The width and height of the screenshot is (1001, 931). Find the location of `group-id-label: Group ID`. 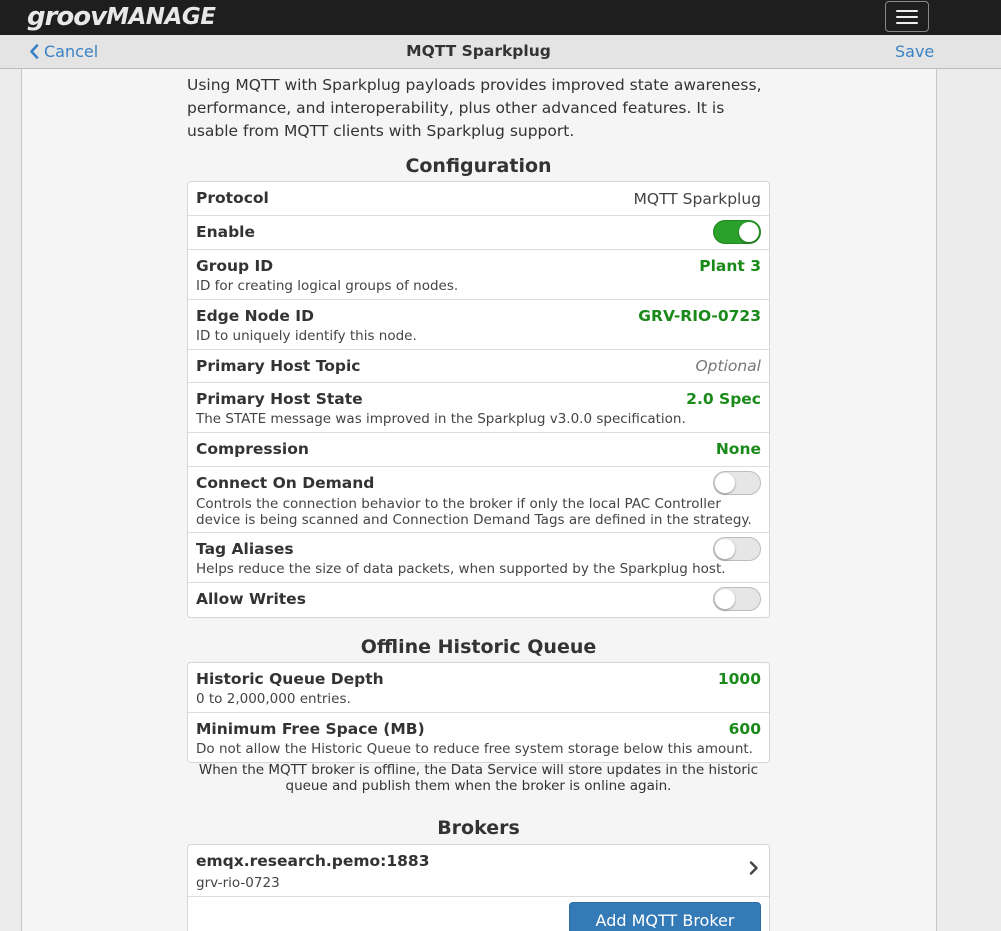

group-id-label: Group ID is located at coordinates (235, 266).